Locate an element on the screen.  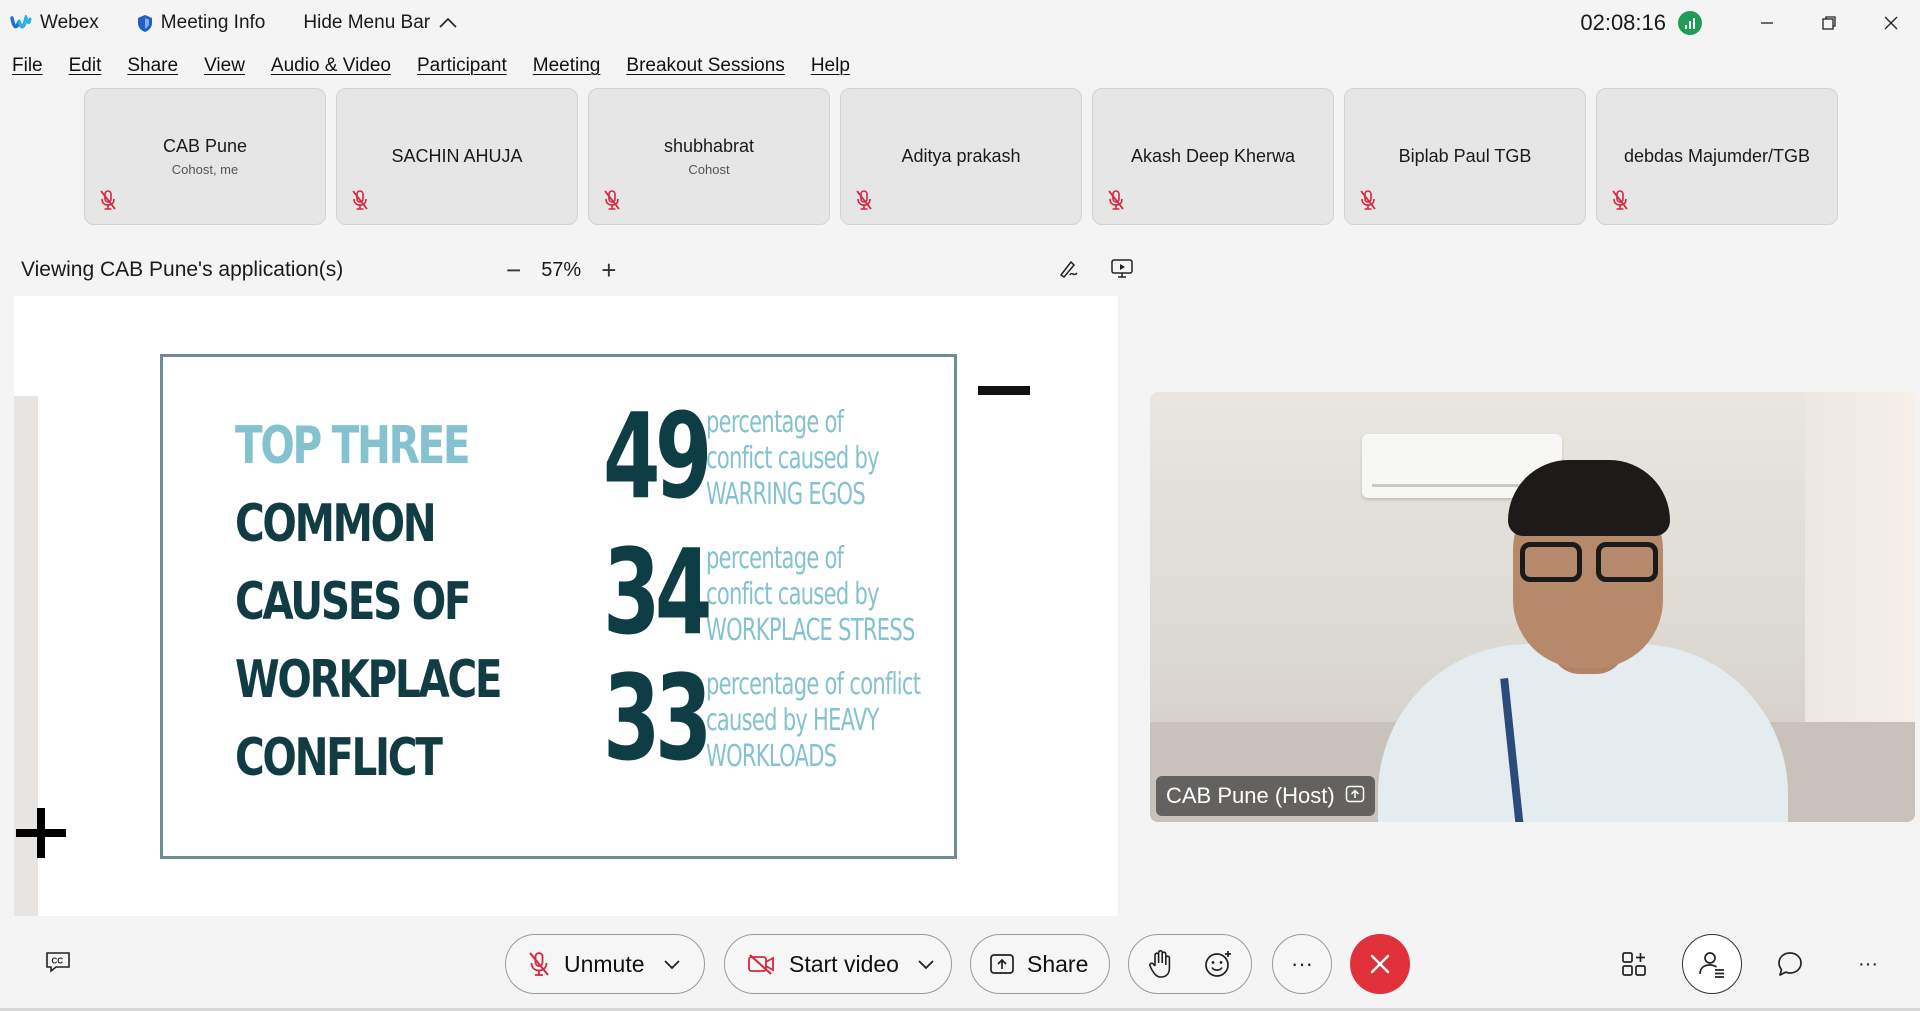
stat-line: WARRING EGOS is located at coordinates (786, 494).